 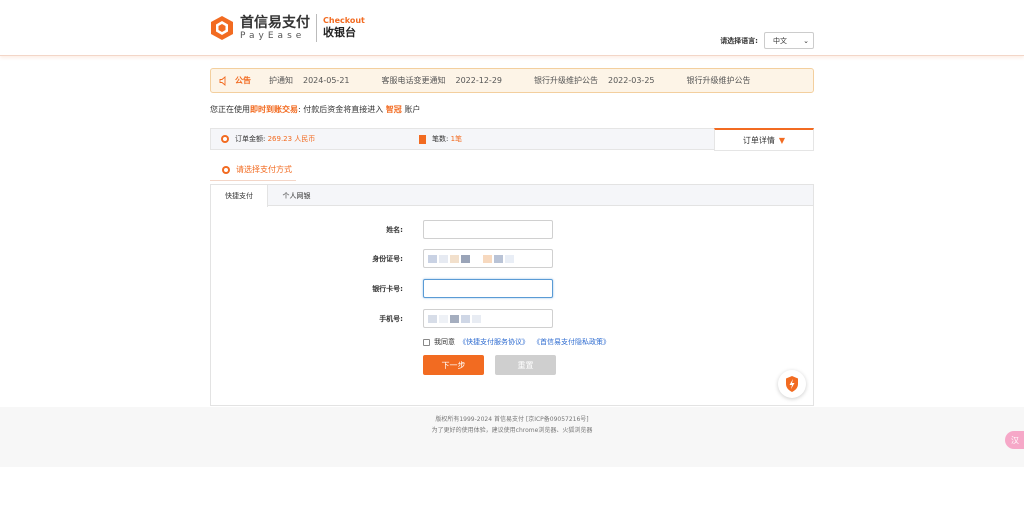 I want to click on language-label: 请选择语言:, so click(x=739, y=40).